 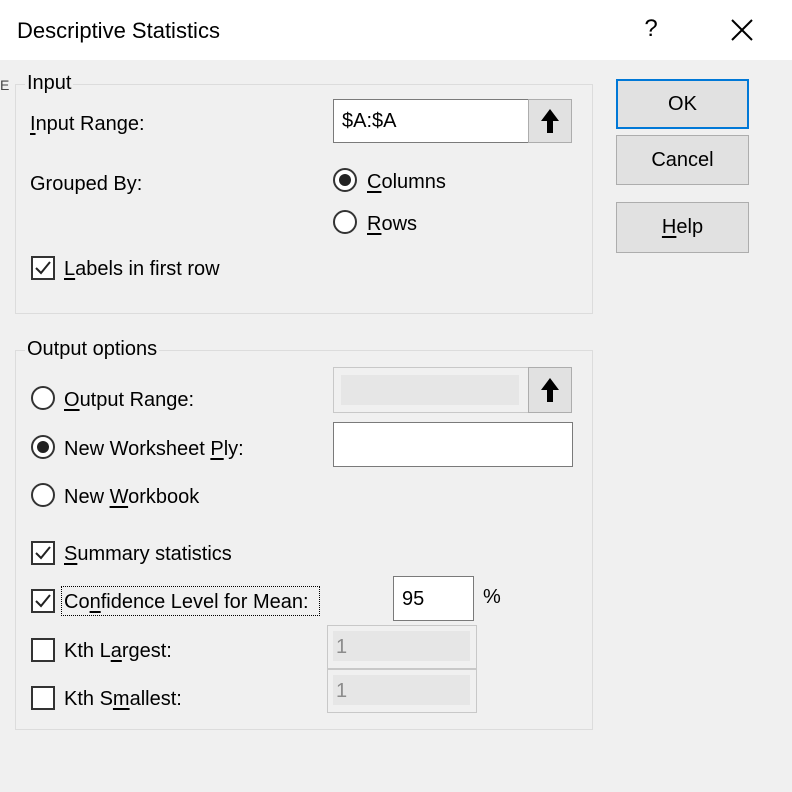 What do you see at coordinates (342, 647) in the screenshot?
I see `kth-largest-value: 1` at bounding box center [342, 647].